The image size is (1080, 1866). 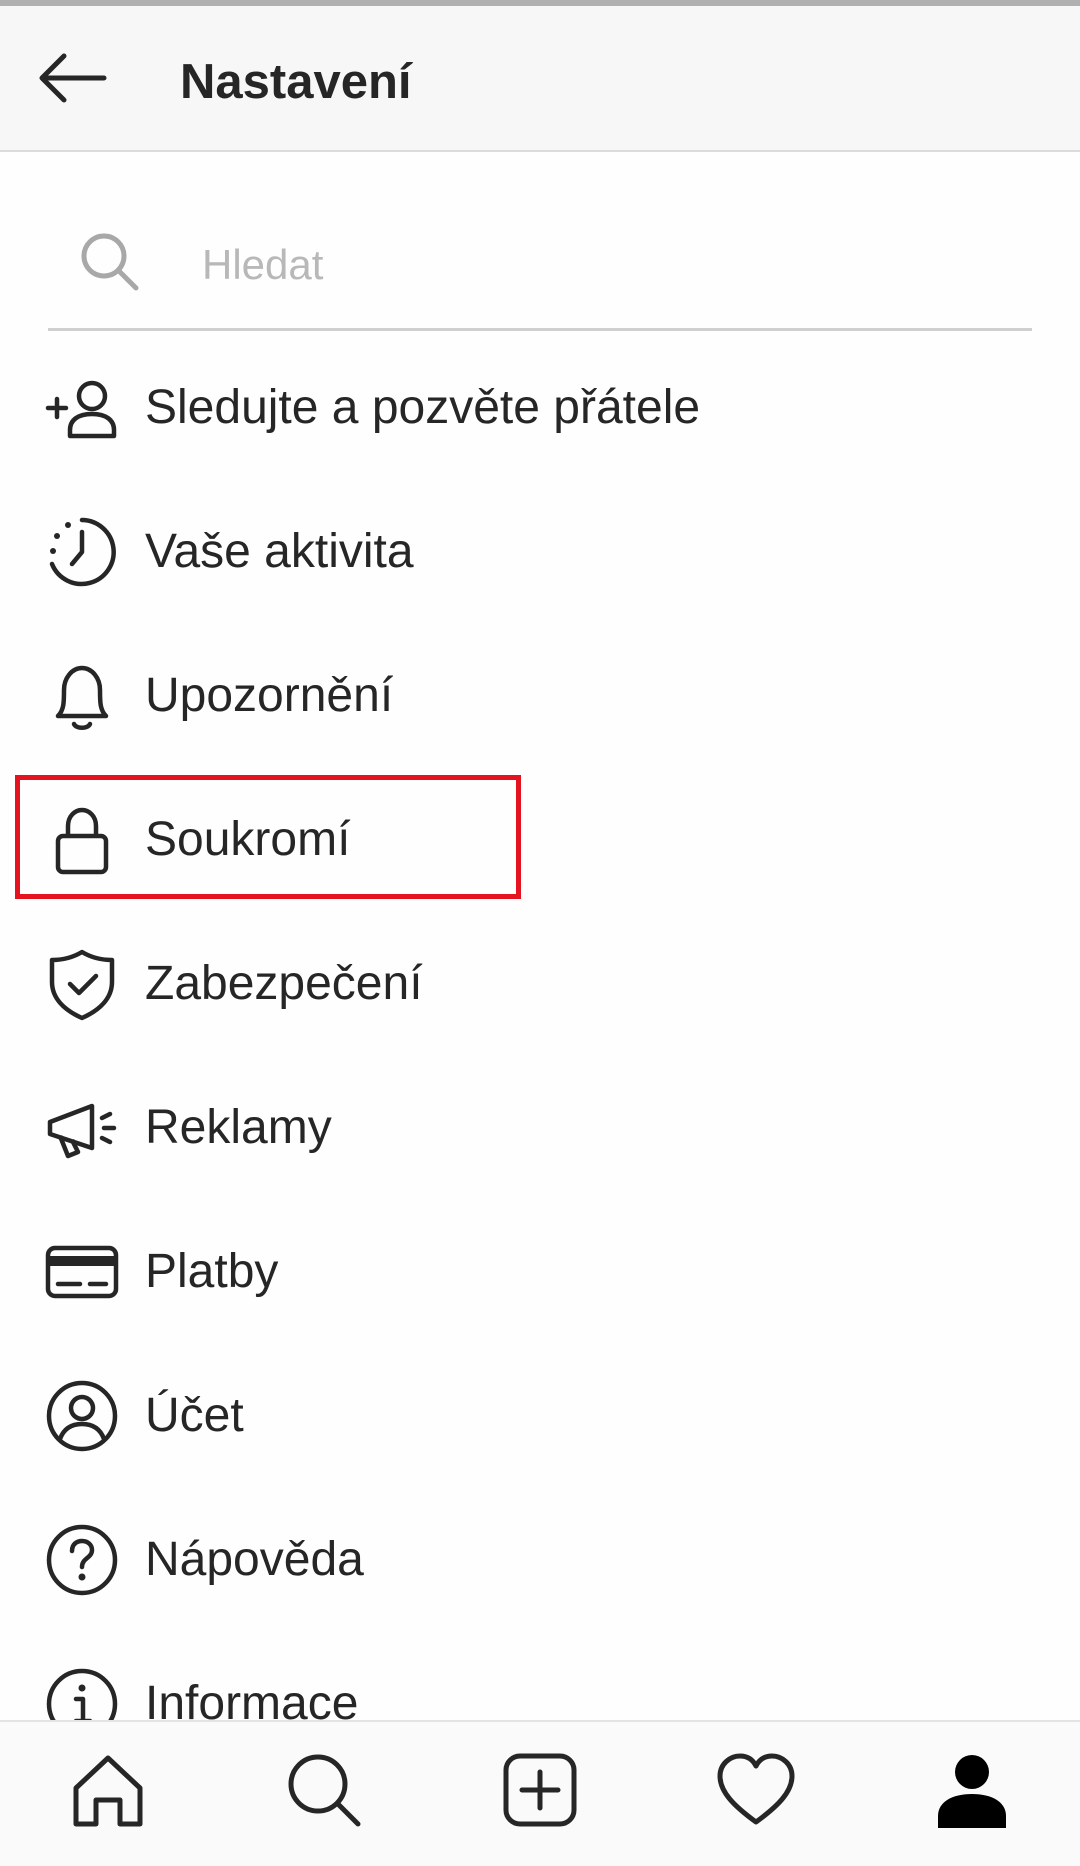 I want to click on credit-card-icon, so click(x=82, y=1272).